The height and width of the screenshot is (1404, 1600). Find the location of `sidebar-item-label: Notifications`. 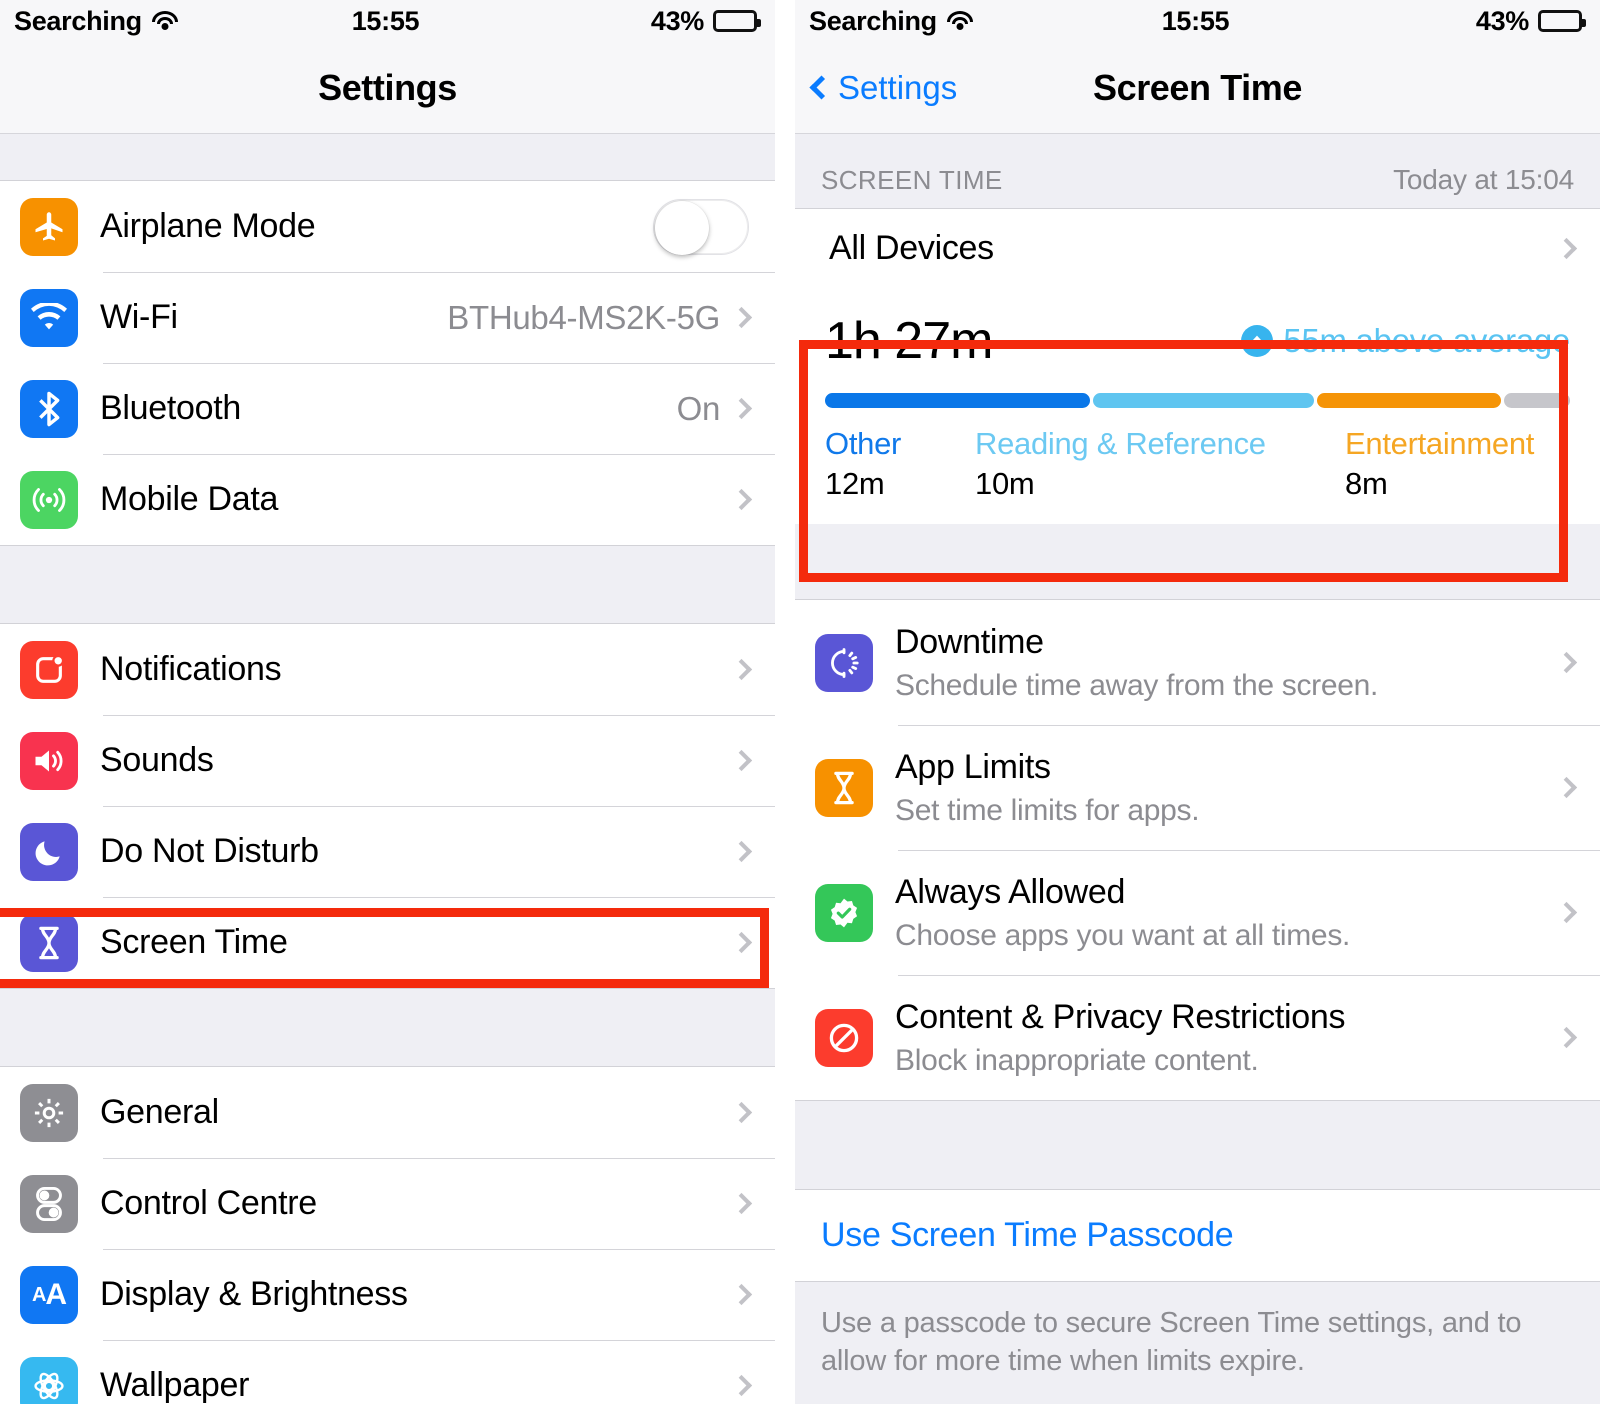

sidebar-item-label: Notifications is located at coordinates (191, 669).